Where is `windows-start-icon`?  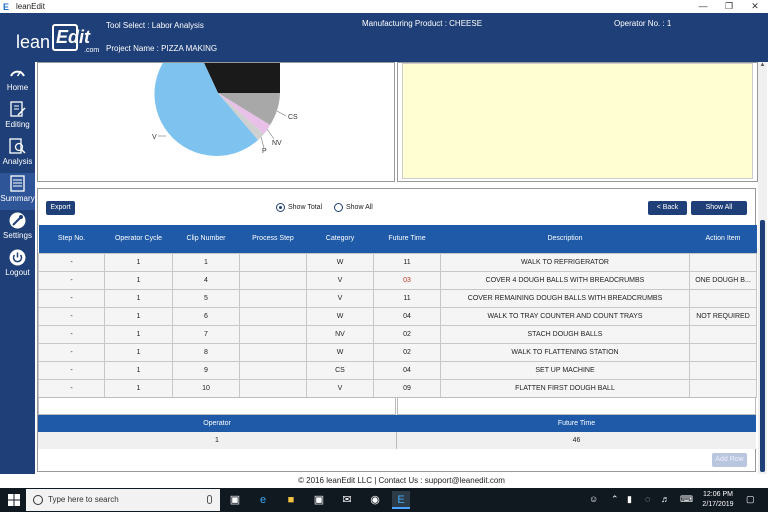
windows-start-icon is located at coordinates (14, 500).